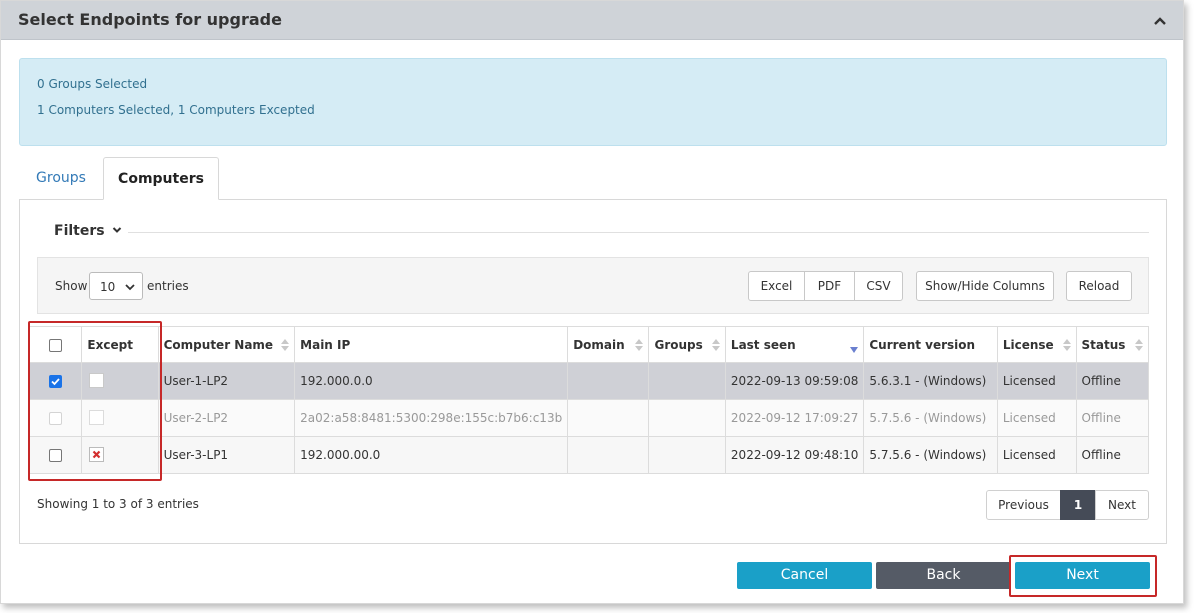  I want to click on reload-button: Reload, so click(1099, 286).